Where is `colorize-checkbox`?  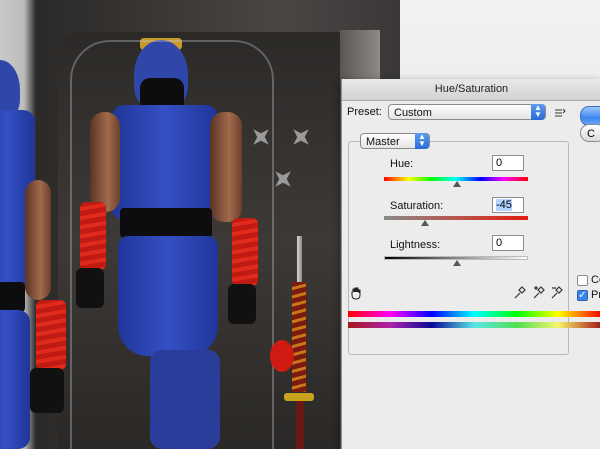 colorize-checkbox is located at coordinates (582, 280).